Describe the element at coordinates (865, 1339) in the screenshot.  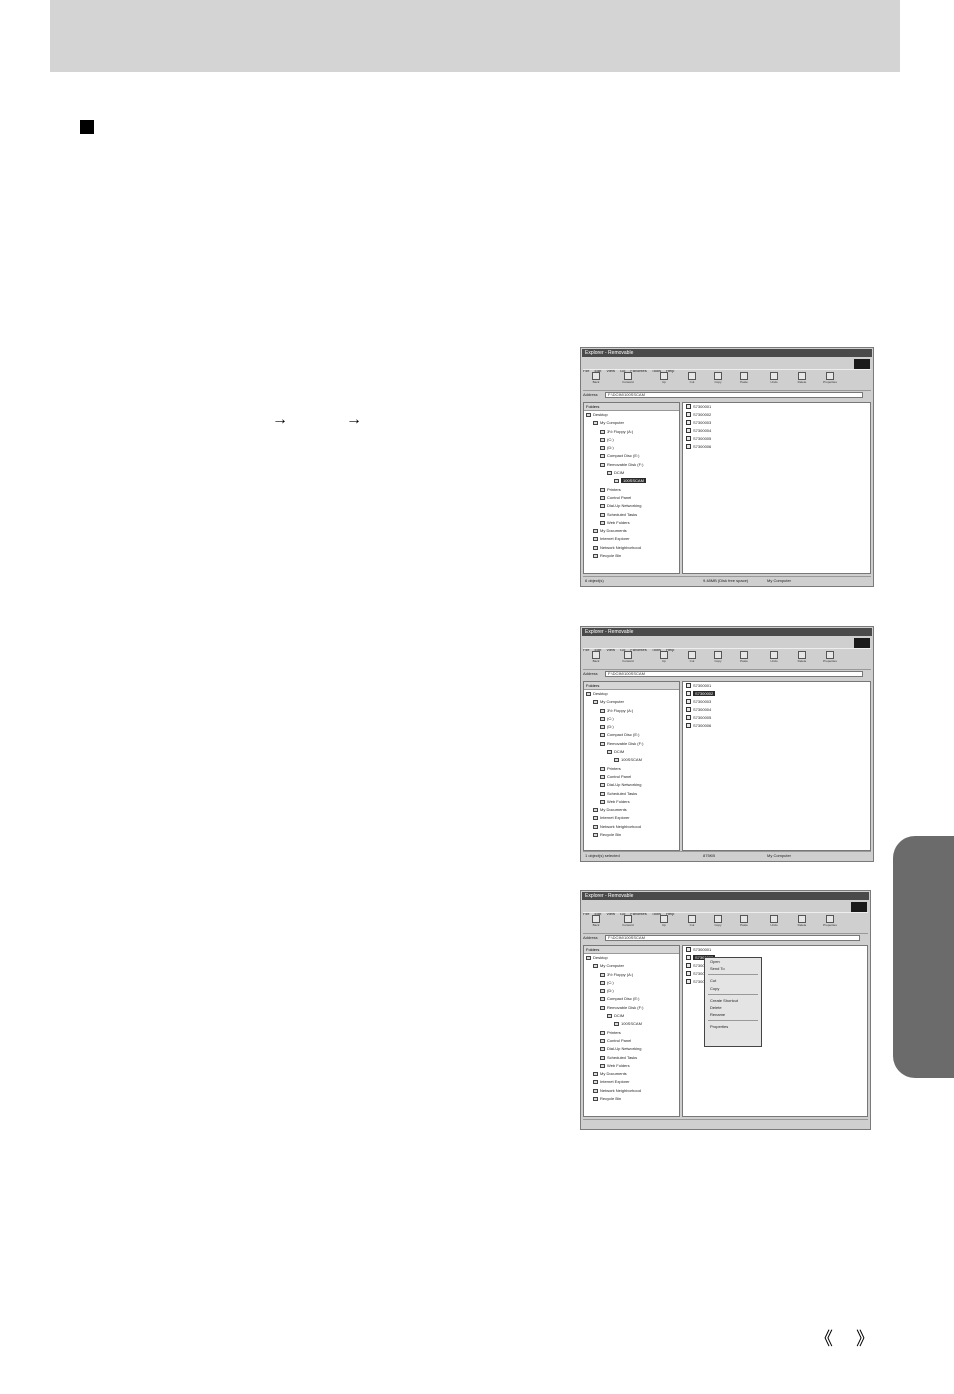
I see `next-page-link: 》` at that location.